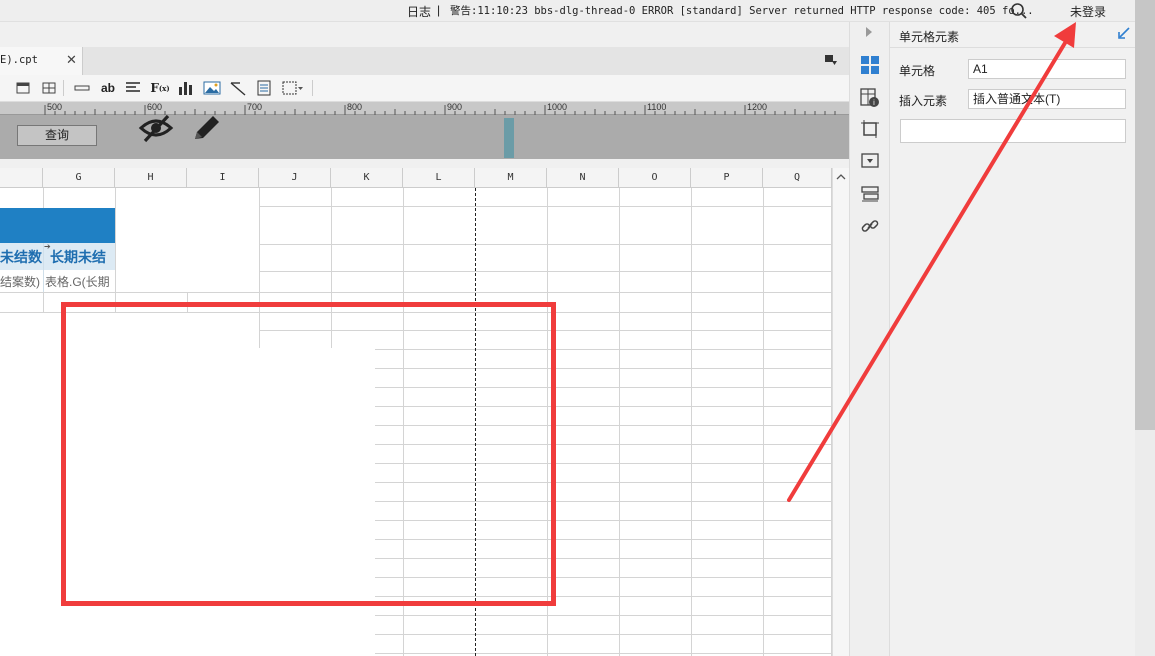 Image resolution: width=1155 pixels, height=656 pixels. Describe the element at coordinates (255, 107) in the screenshot. I see `ruler-label: 700` at that location.